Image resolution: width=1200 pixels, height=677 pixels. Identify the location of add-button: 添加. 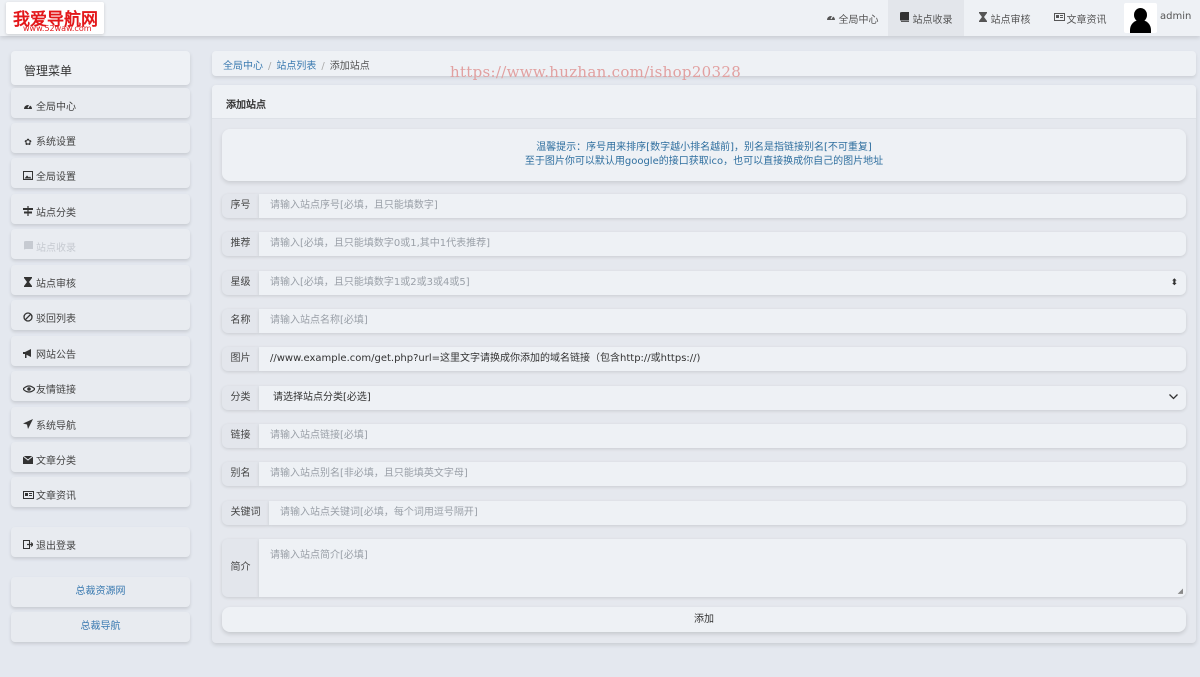
(704, 619).